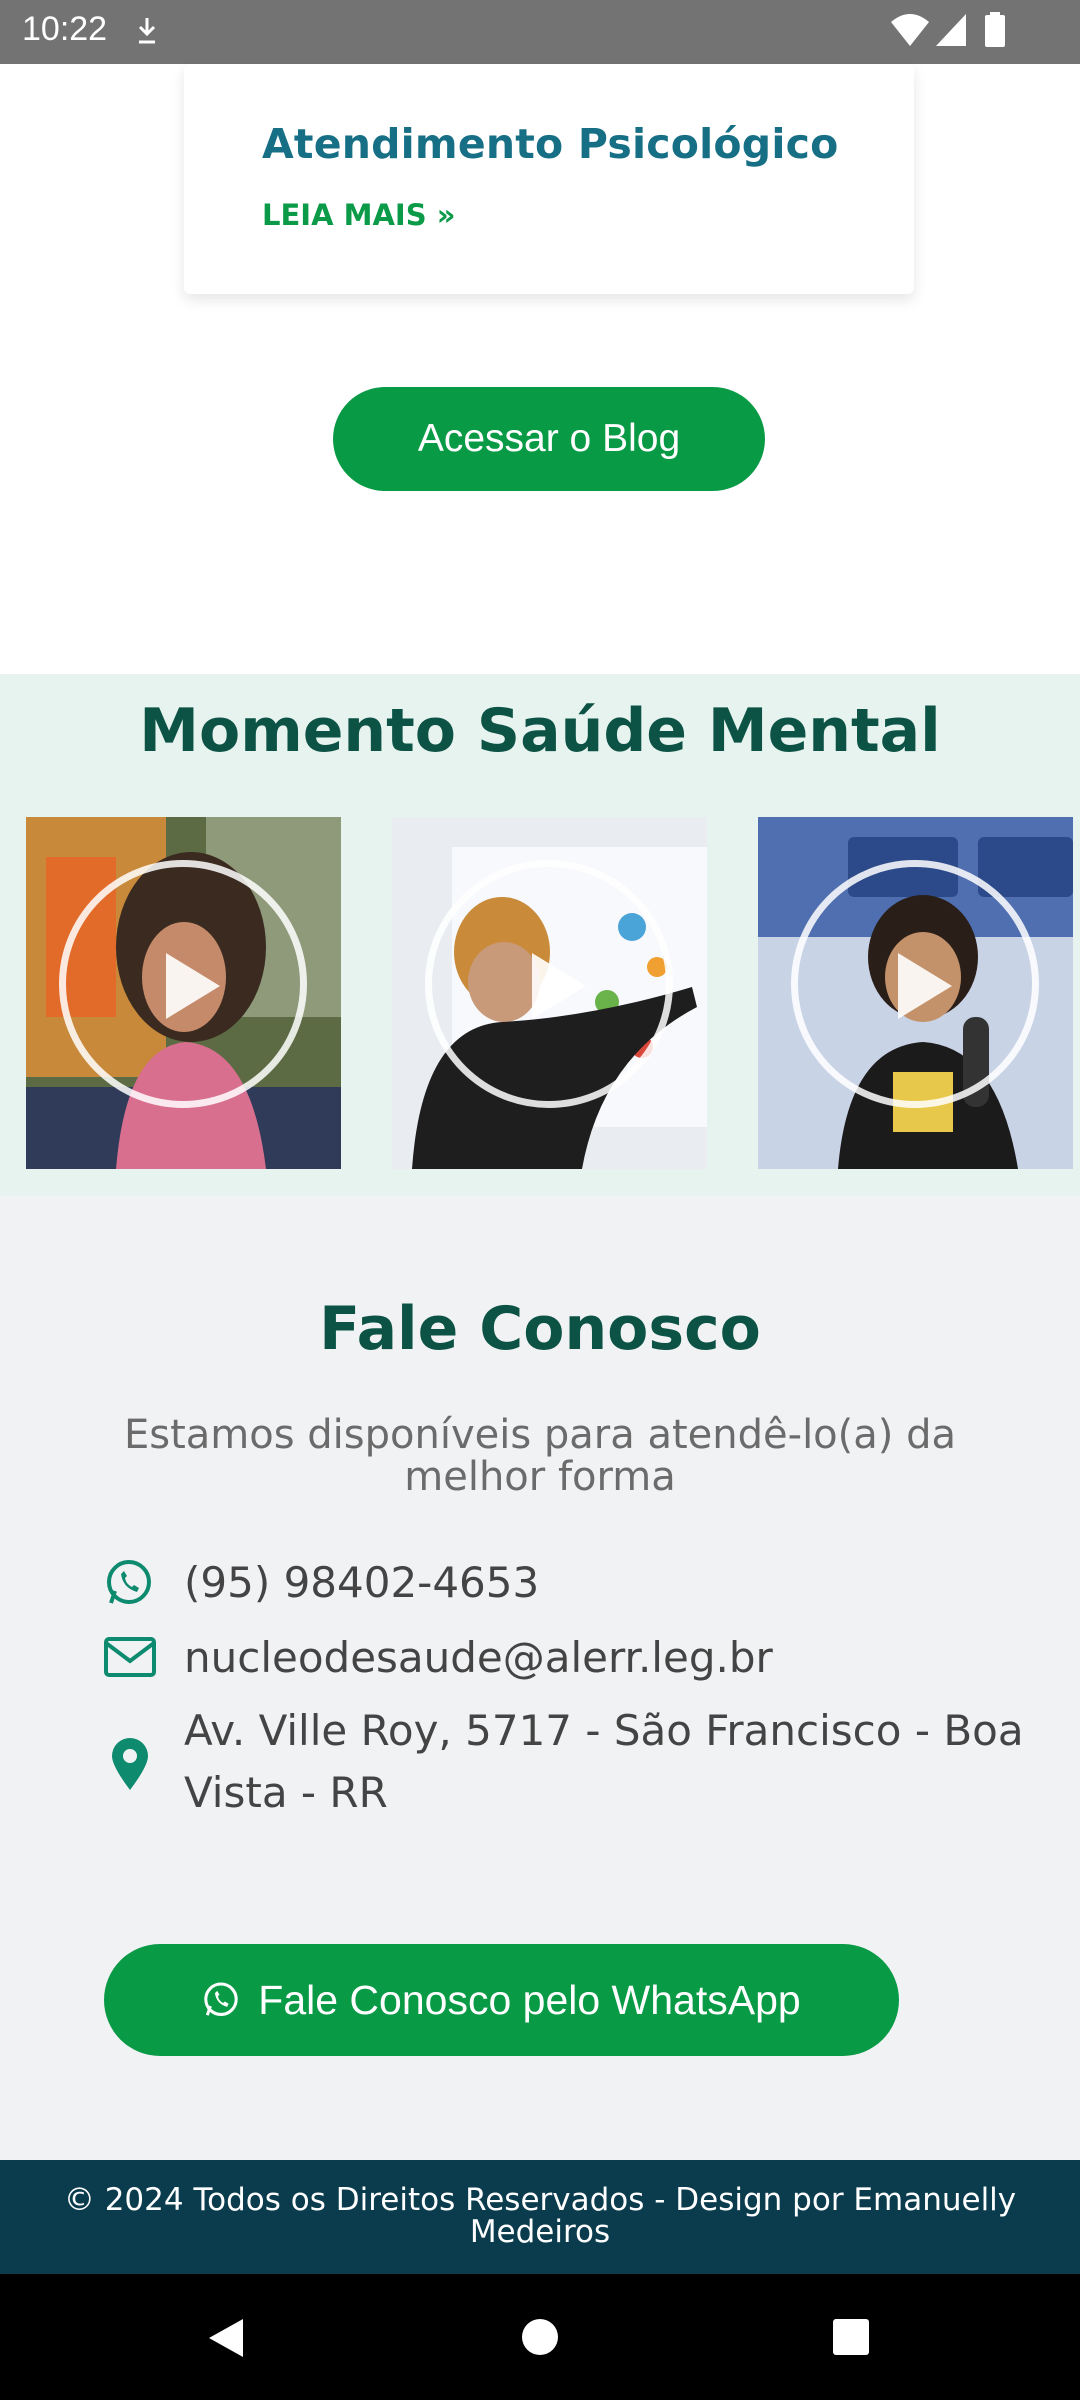 This screenshot has width=1080, height=2400. Describe the element at coordinates (65, 29) in the screenshot. I see `status-time: 10:22` at that location.